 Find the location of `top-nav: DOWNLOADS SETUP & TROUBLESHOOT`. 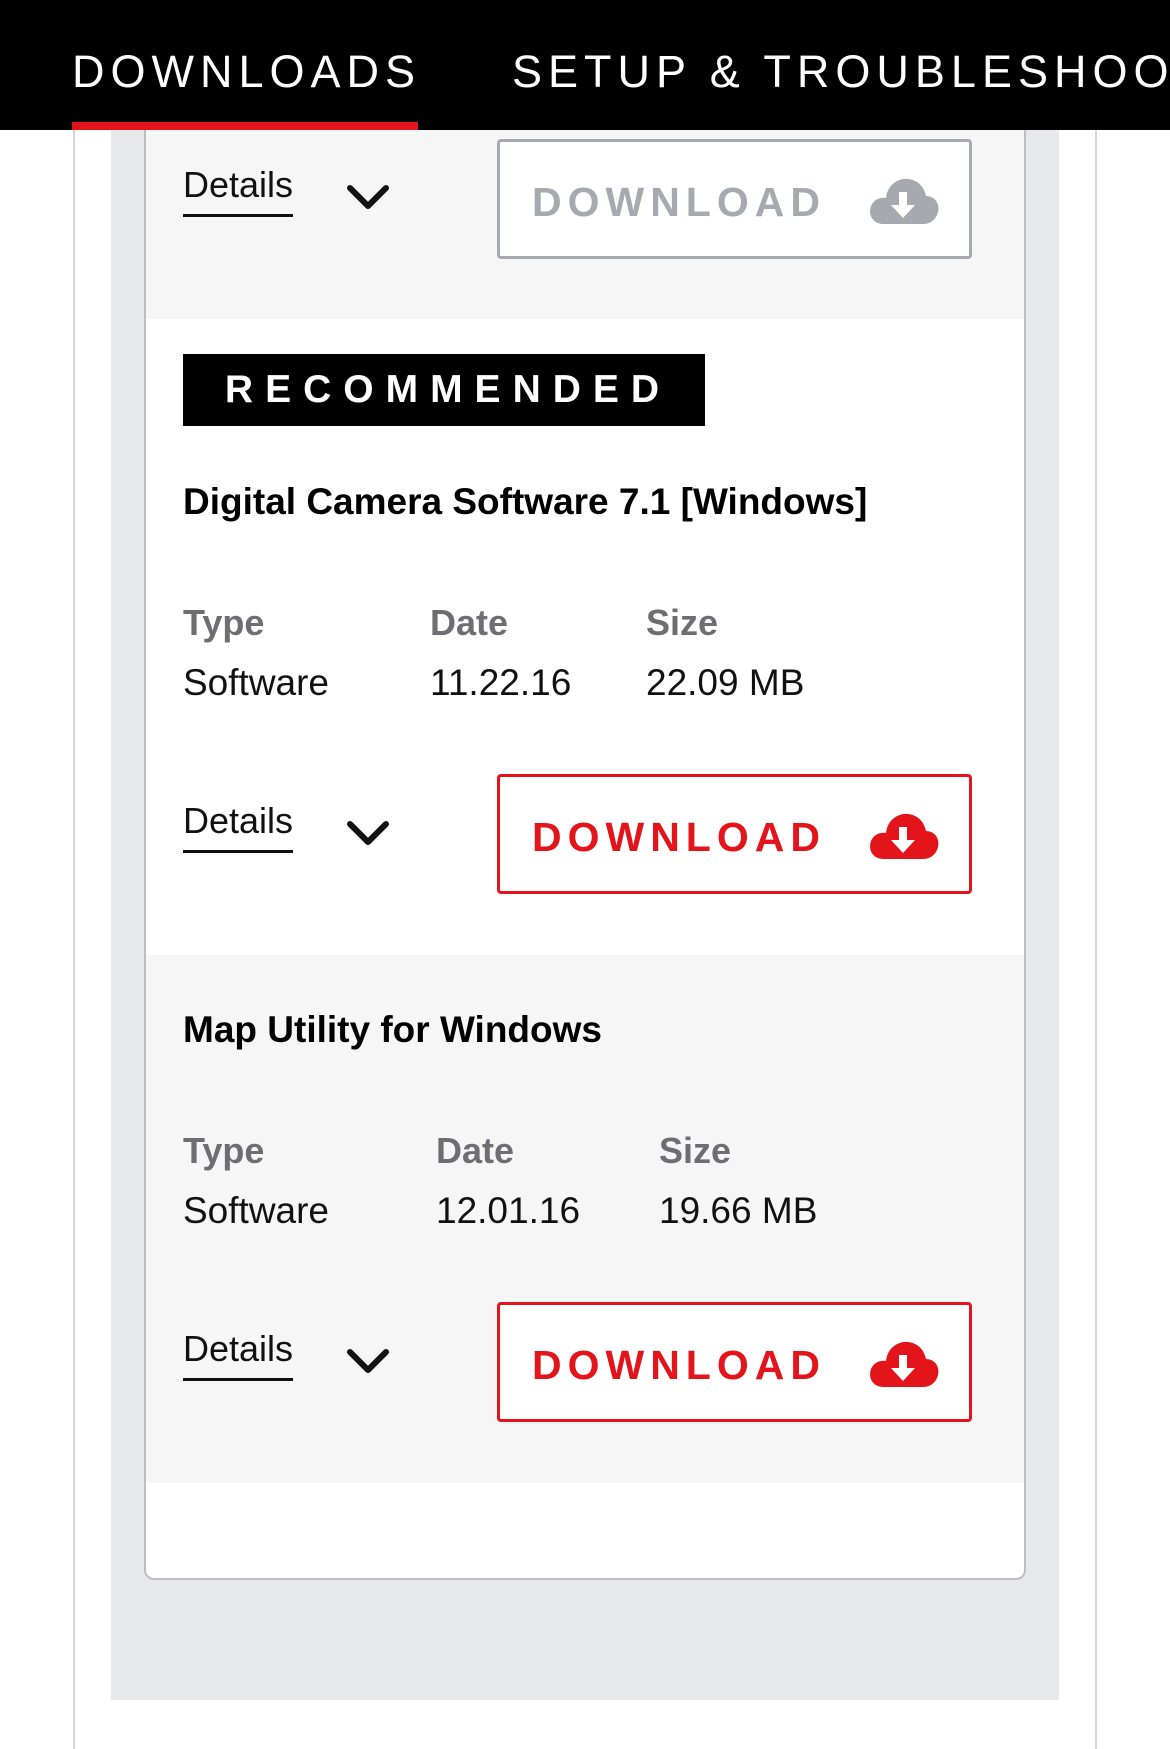

top-nav: DOWNLOADS SETUP & TROUBLESHOOT is located at coordinates (585, 65).